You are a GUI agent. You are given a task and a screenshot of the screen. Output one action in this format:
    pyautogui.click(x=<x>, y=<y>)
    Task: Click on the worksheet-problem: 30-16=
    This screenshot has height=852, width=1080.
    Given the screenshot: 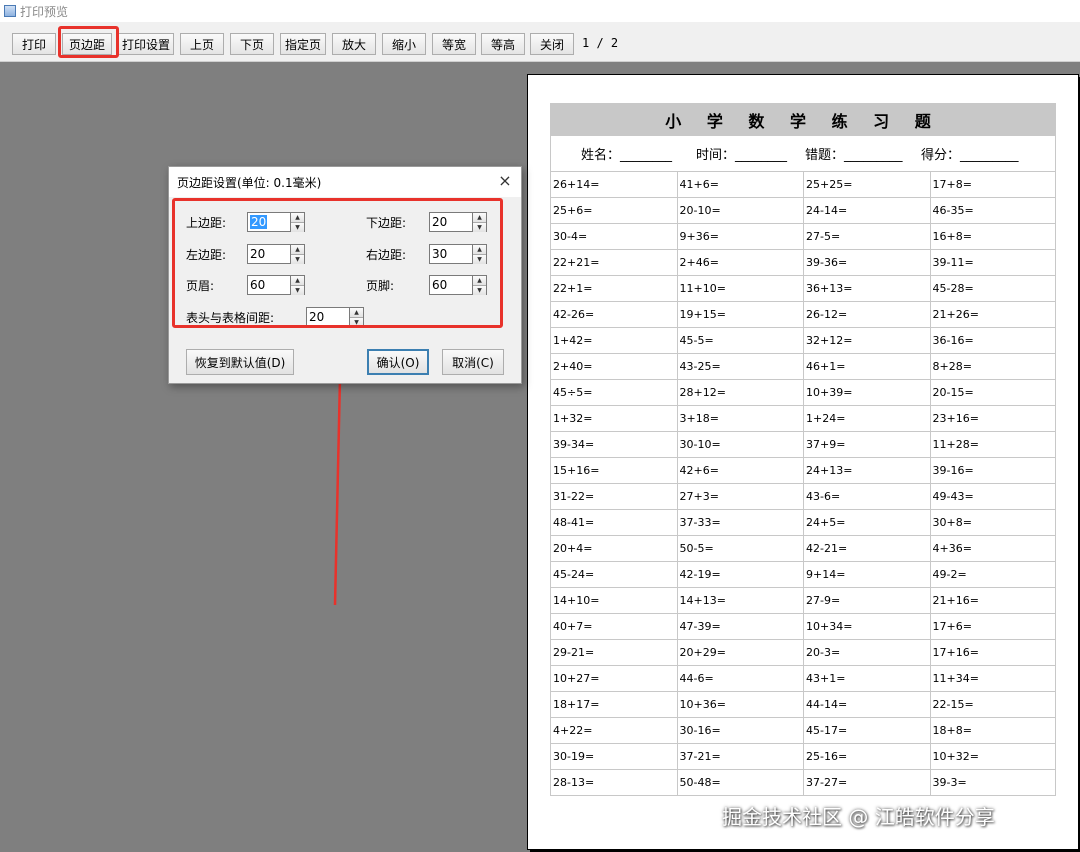 What is the action you would take?
    pyautogui.click(x=740, y=730)
    